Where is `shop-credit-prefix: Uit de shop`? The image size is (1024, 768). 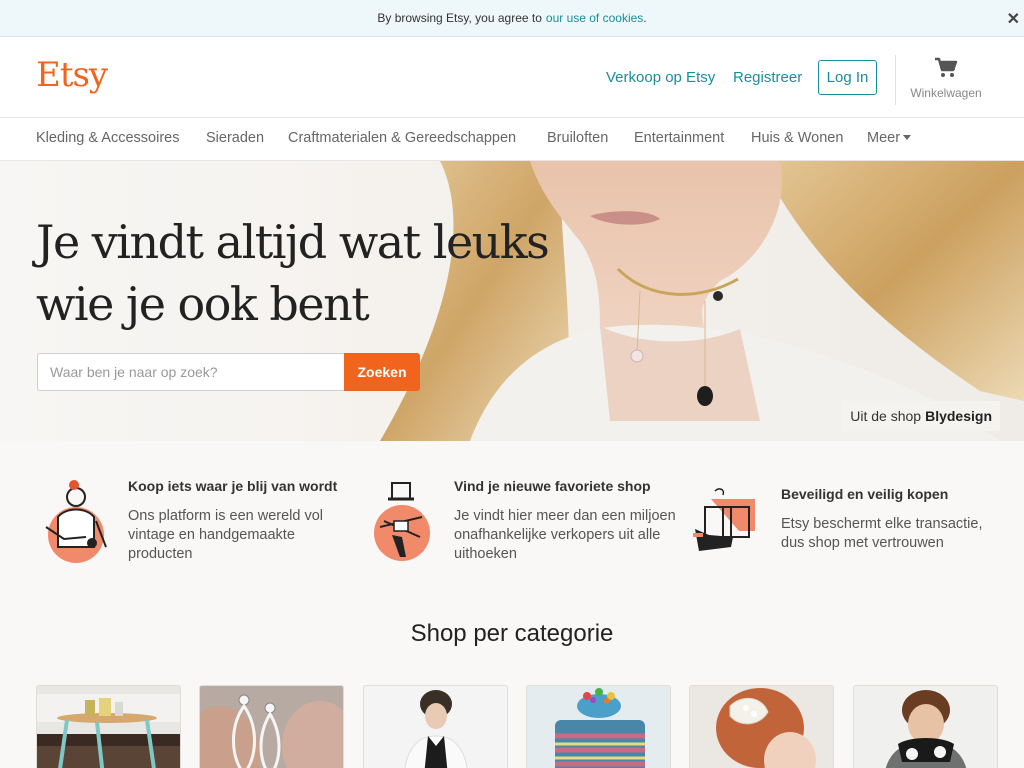 shop-credit-prefix: Uit de shop is located at coordinates (886, 416).